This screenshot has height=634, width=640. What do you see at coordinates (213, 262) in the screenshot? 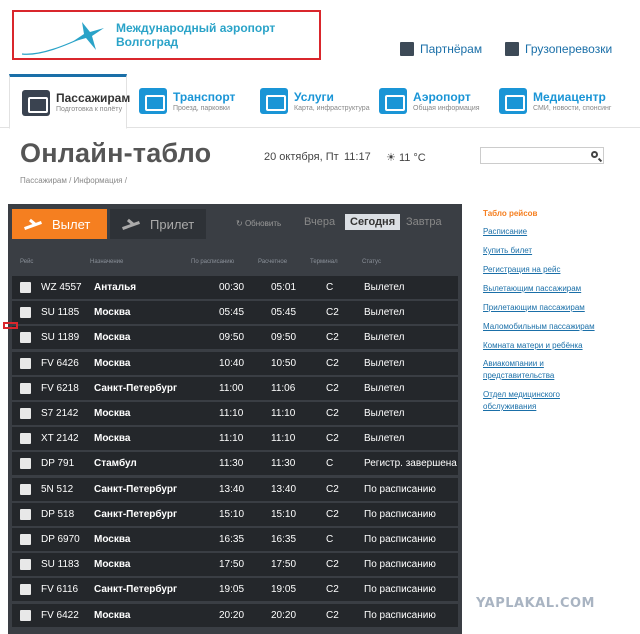
I see `col-scheduled: По расписанию` at bounding box center [213, 262].